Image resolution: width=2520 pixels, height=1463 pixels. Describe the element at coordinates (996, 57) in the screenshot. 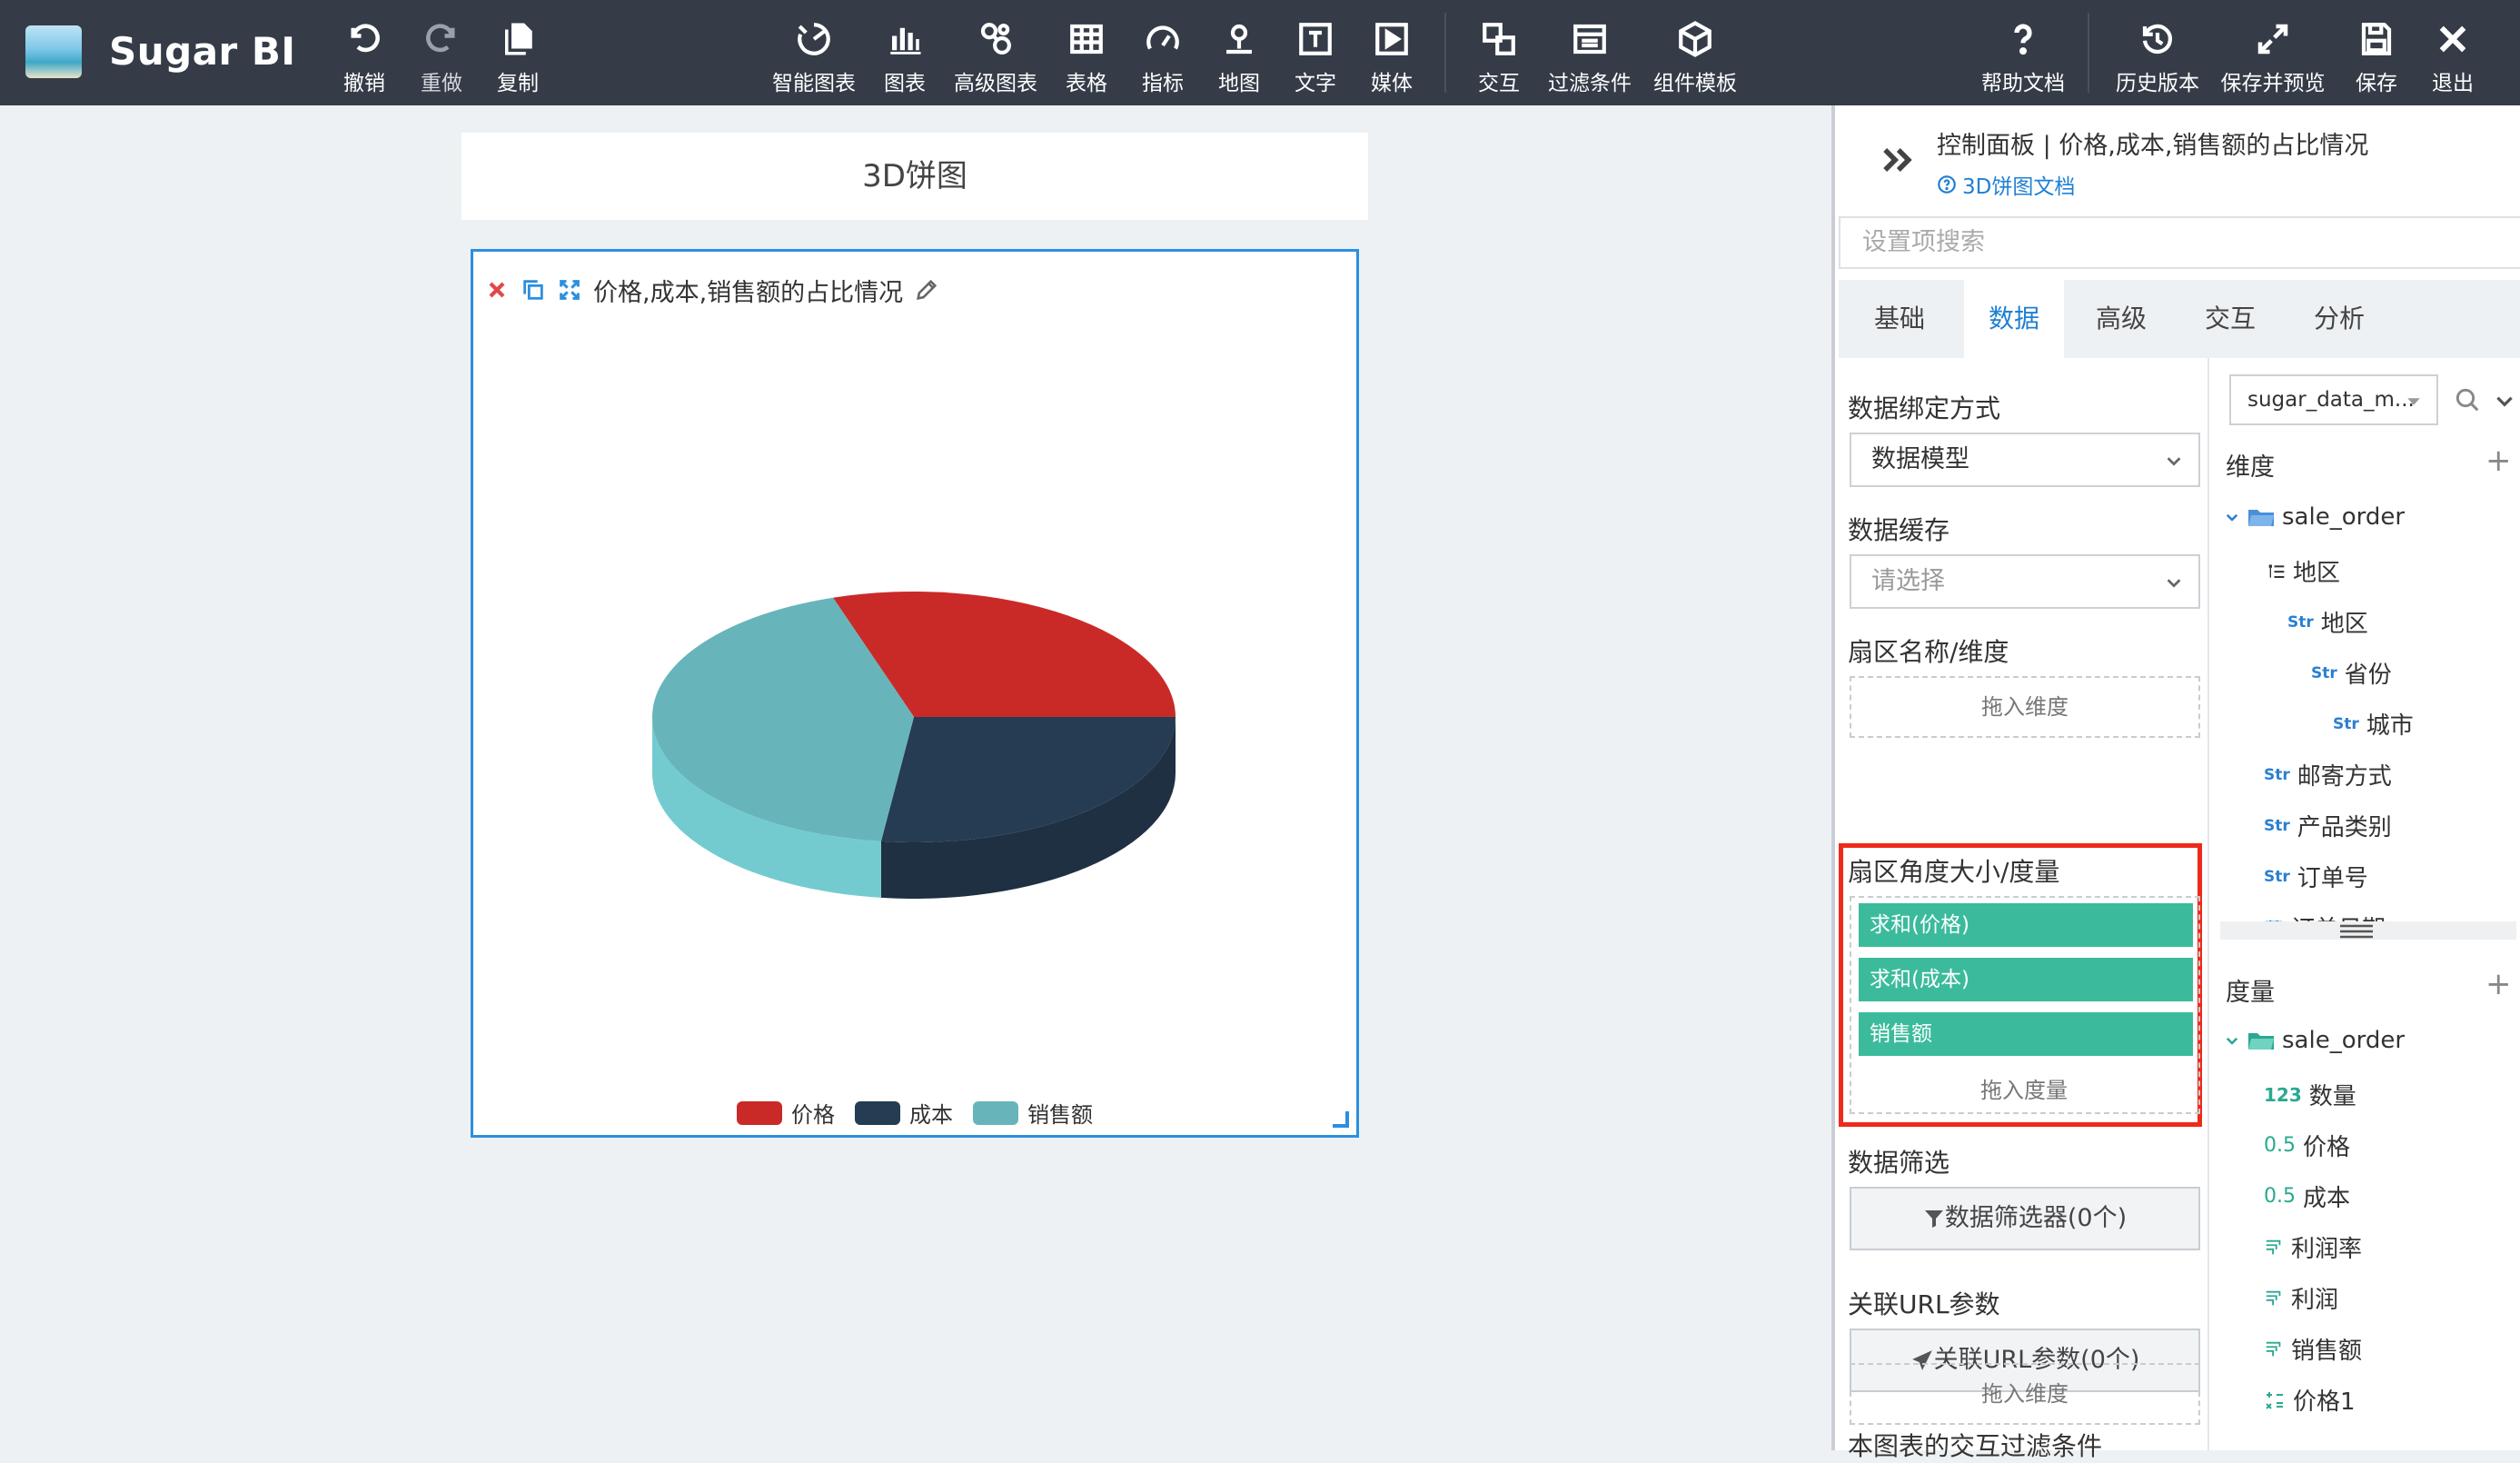

I see `advanced-chart-button: 高级图表` at that location.